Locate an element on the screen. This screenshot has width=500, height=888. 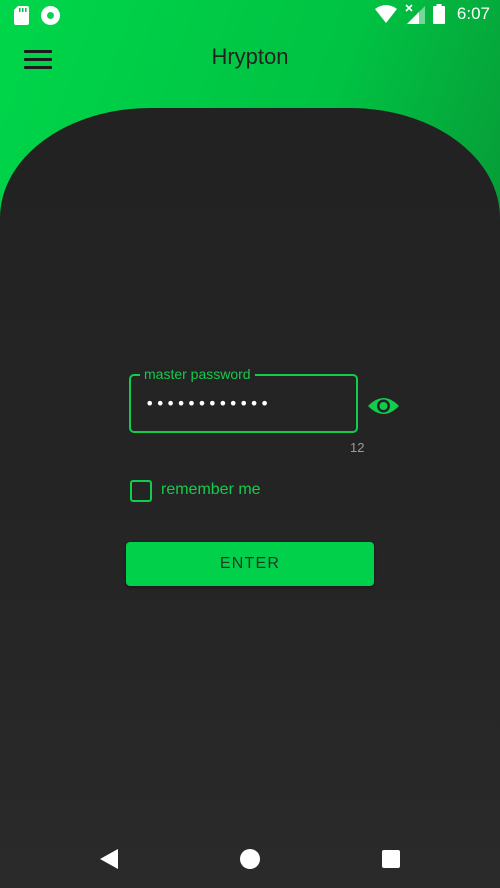
wifi-icon is located at coordinates (385, 14).